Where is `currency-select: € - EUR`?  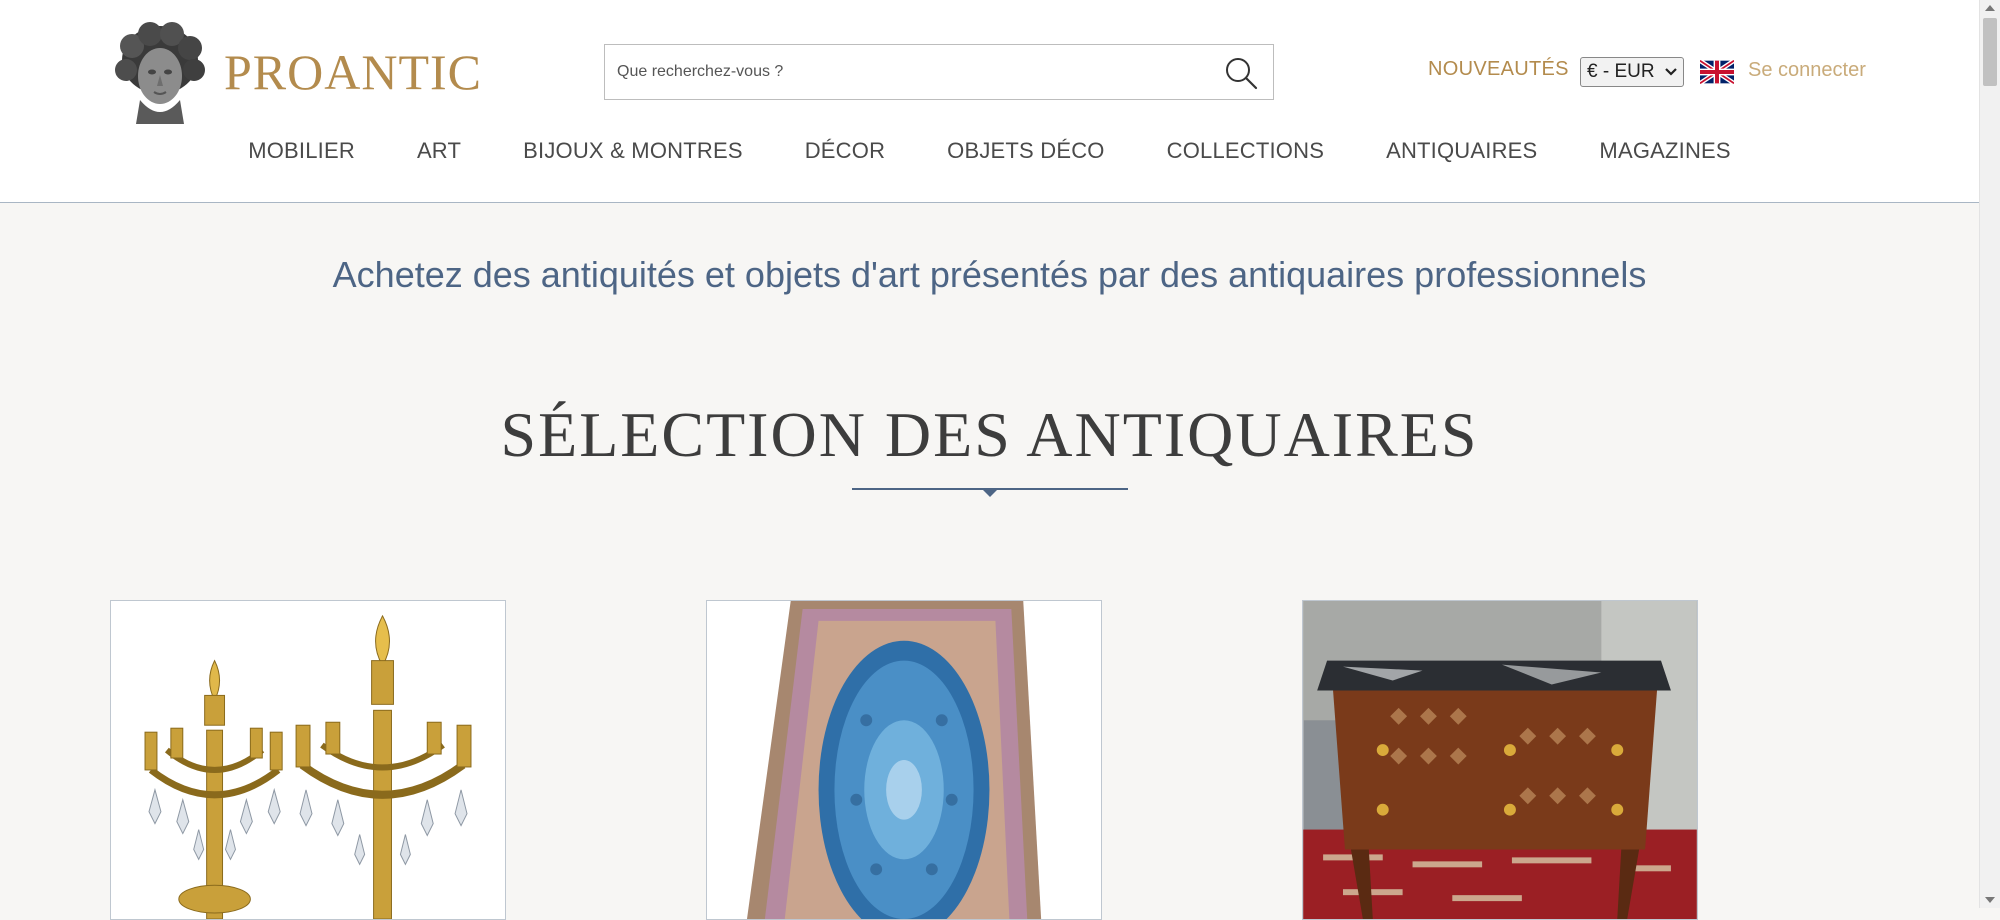 currency-select: € - EUR is located at coordinates (1632, 72).